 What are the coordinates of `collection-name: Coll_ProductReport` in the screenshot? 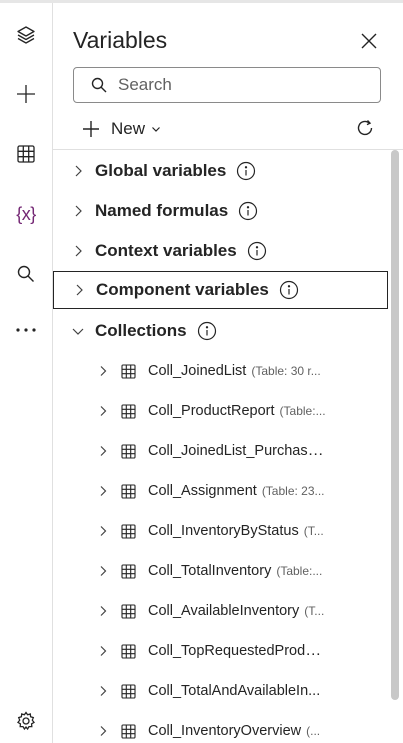 It's located at (211, 411).